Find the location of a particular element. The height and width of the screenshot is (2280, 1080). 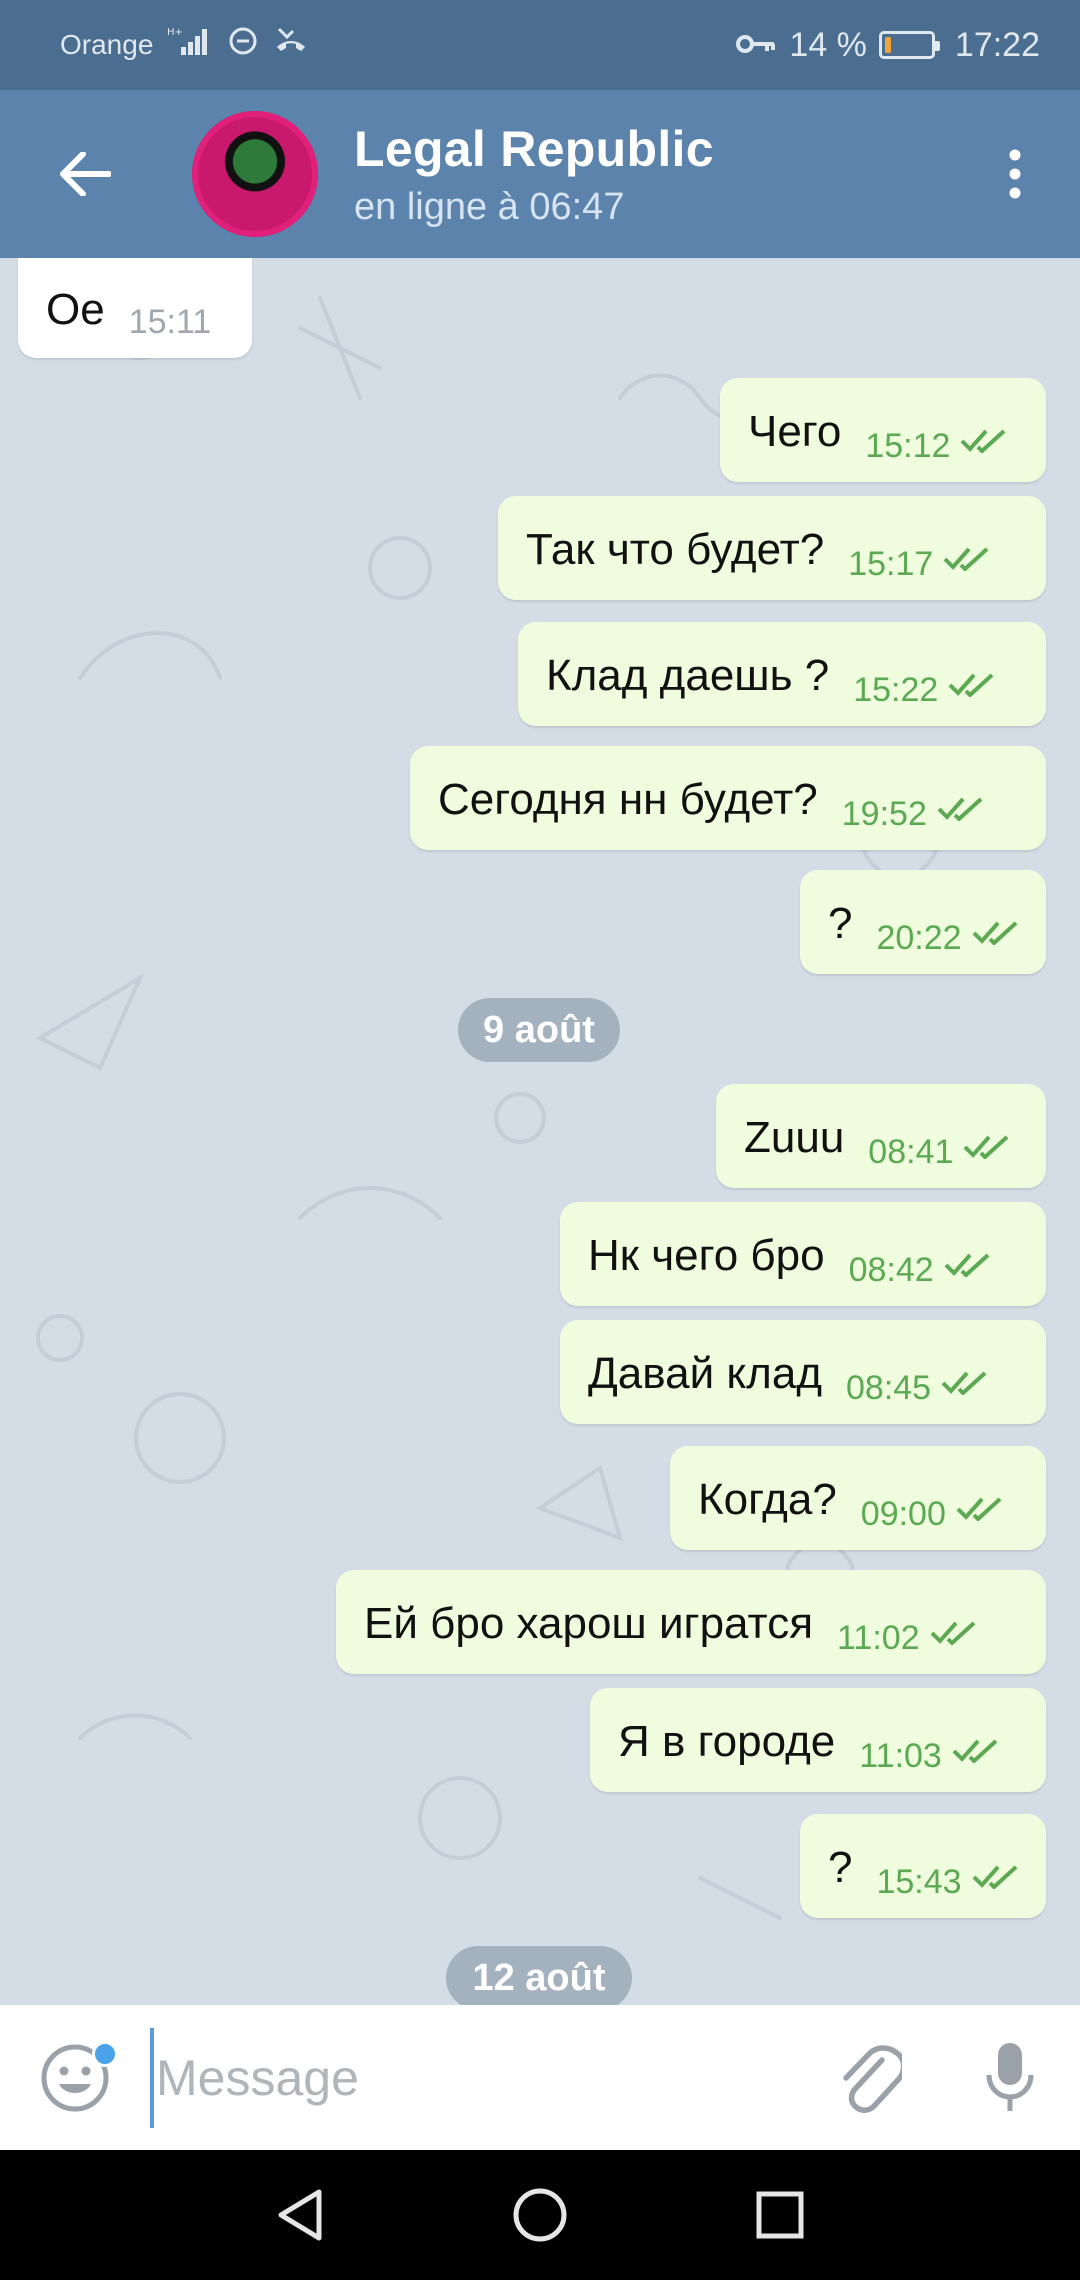

message-text: Когда? is located at coordinates (767, 1499).